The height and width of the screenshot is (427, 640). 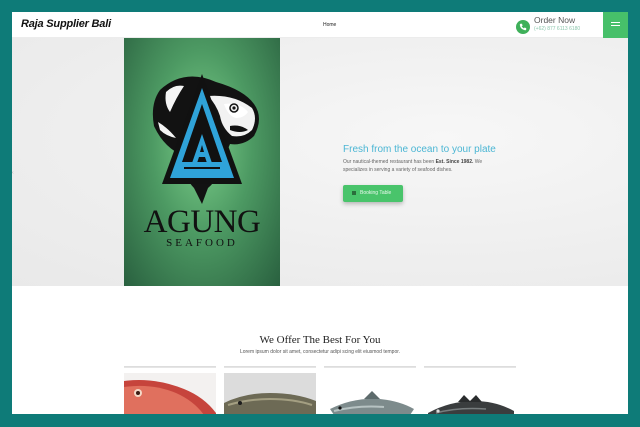 I want to click on fish-logo-graphic, so click(x=205, y=139).